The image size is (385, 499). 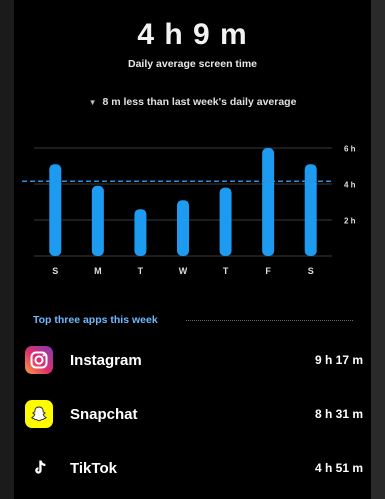 I want to click on daily-average-label: Daily average screen time, so click(x=192, y=64).